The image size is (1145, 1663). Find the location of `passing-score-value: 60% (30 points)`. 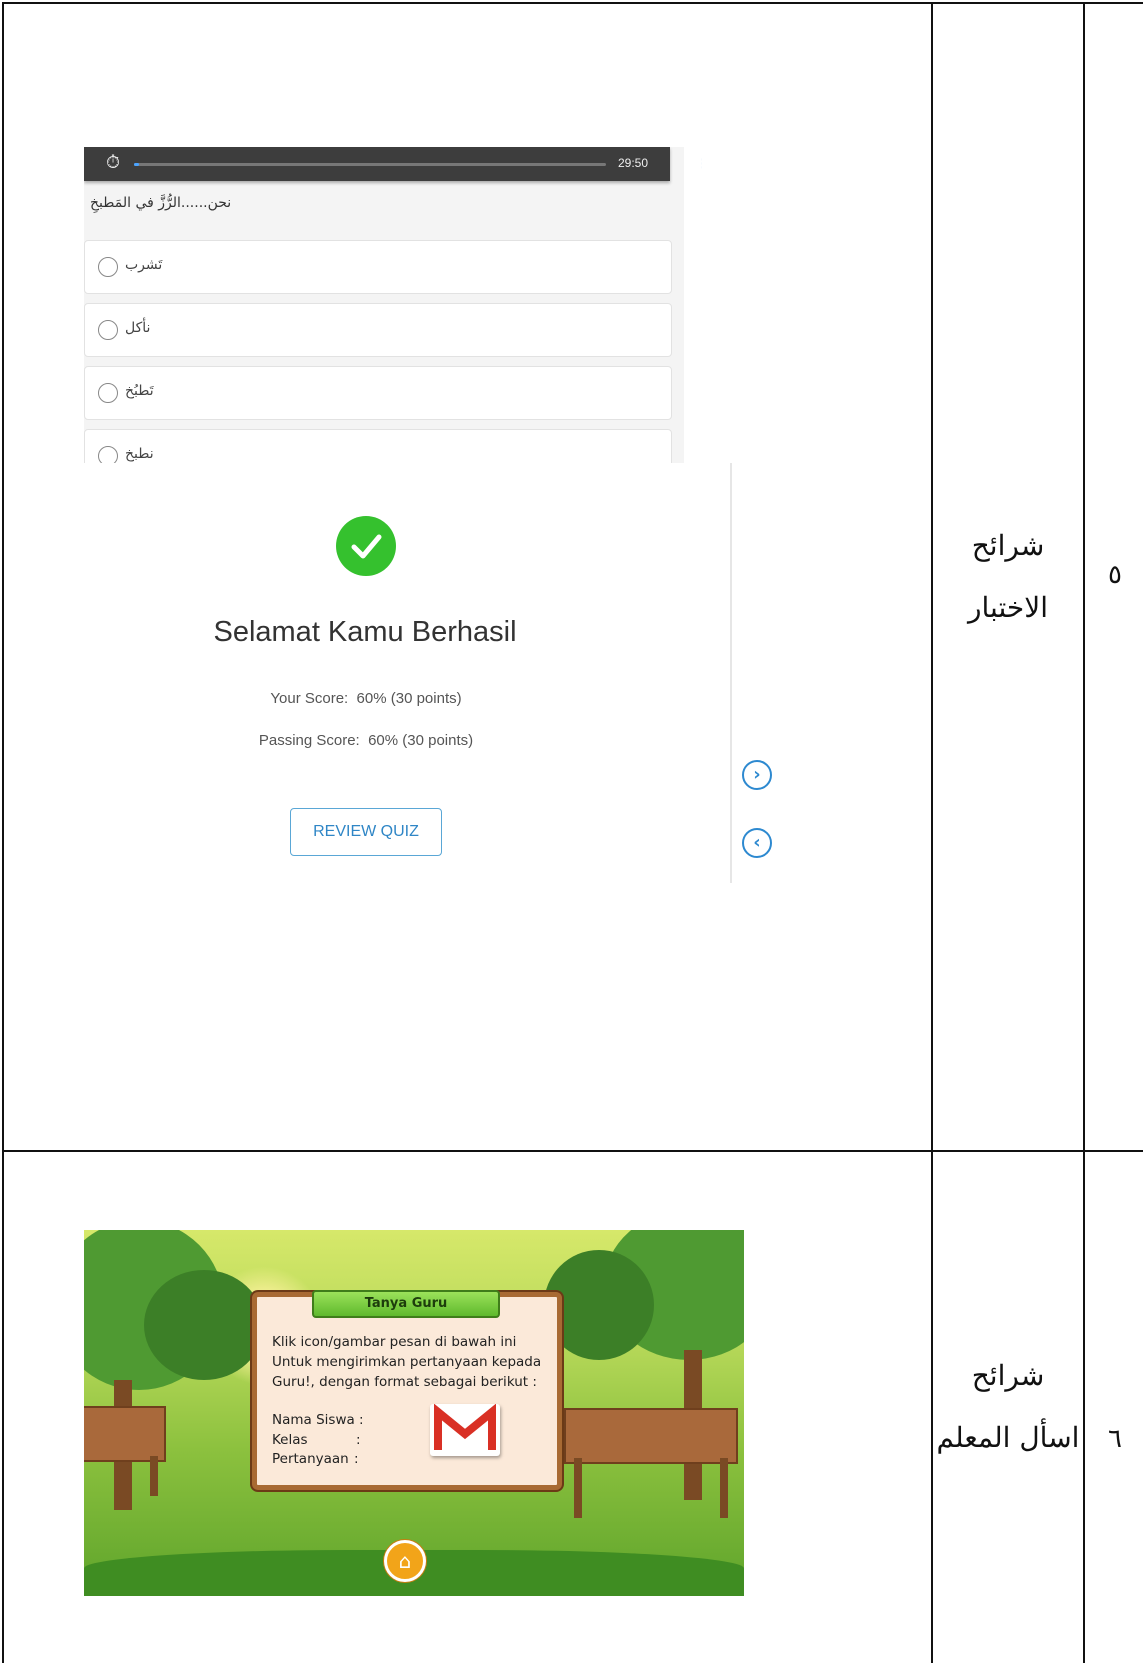

passing-score-value: 60% (30 points) is located at coordinates (421, 740).